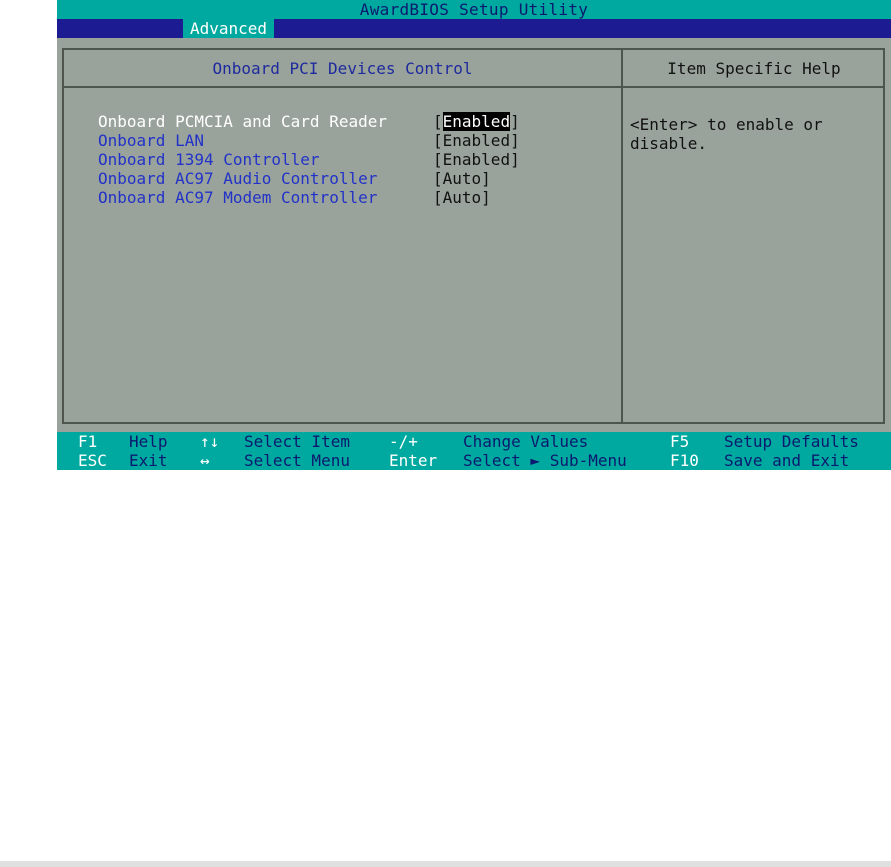 Image resolution: width=891 pixels, height=867 pixels. I want to click on panel-title: Onboard PCI Devices Control, so click(342, 68).